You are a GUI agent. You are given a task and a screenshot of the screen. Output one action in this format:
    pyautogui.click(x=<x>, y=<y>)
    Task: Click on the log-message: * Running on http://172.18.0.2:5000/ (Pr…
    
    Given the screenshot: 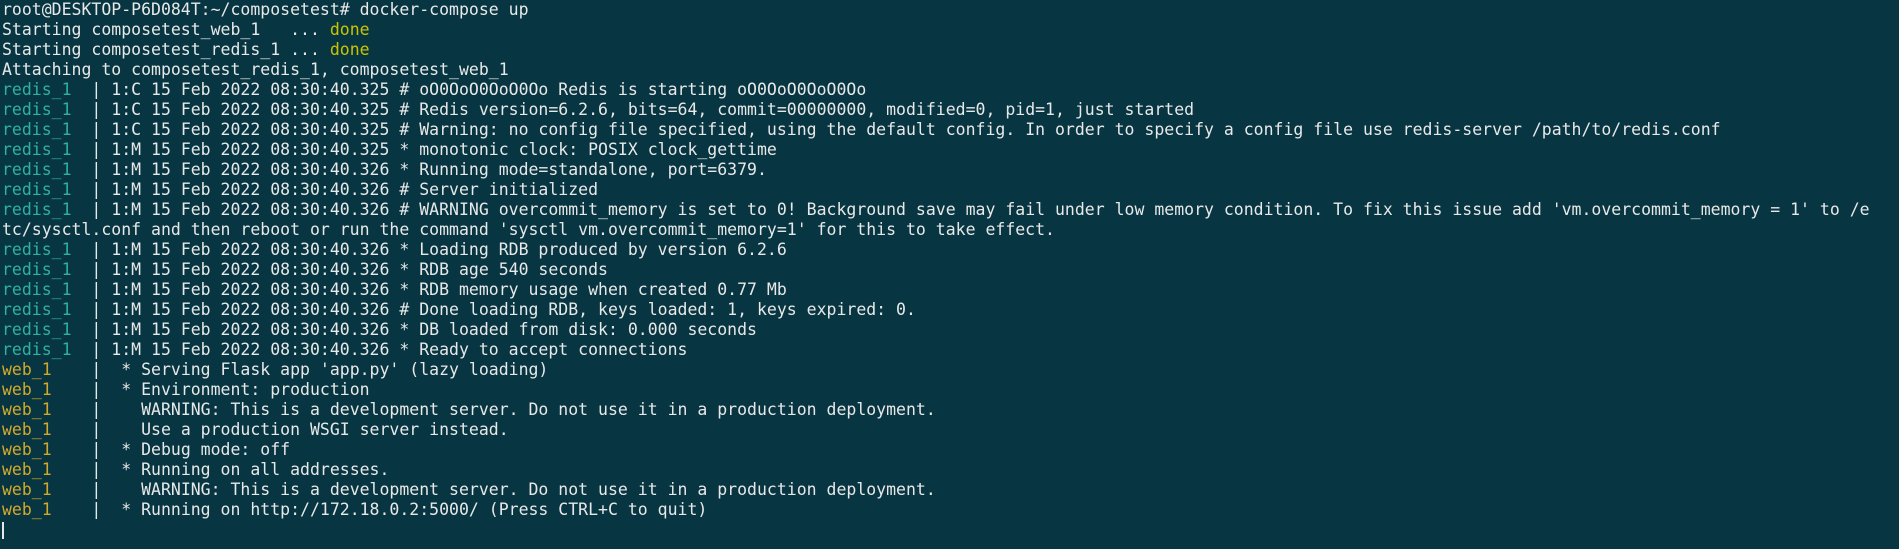 What is the action you would take?
    pyautogui.click(x=409, y=509)
    